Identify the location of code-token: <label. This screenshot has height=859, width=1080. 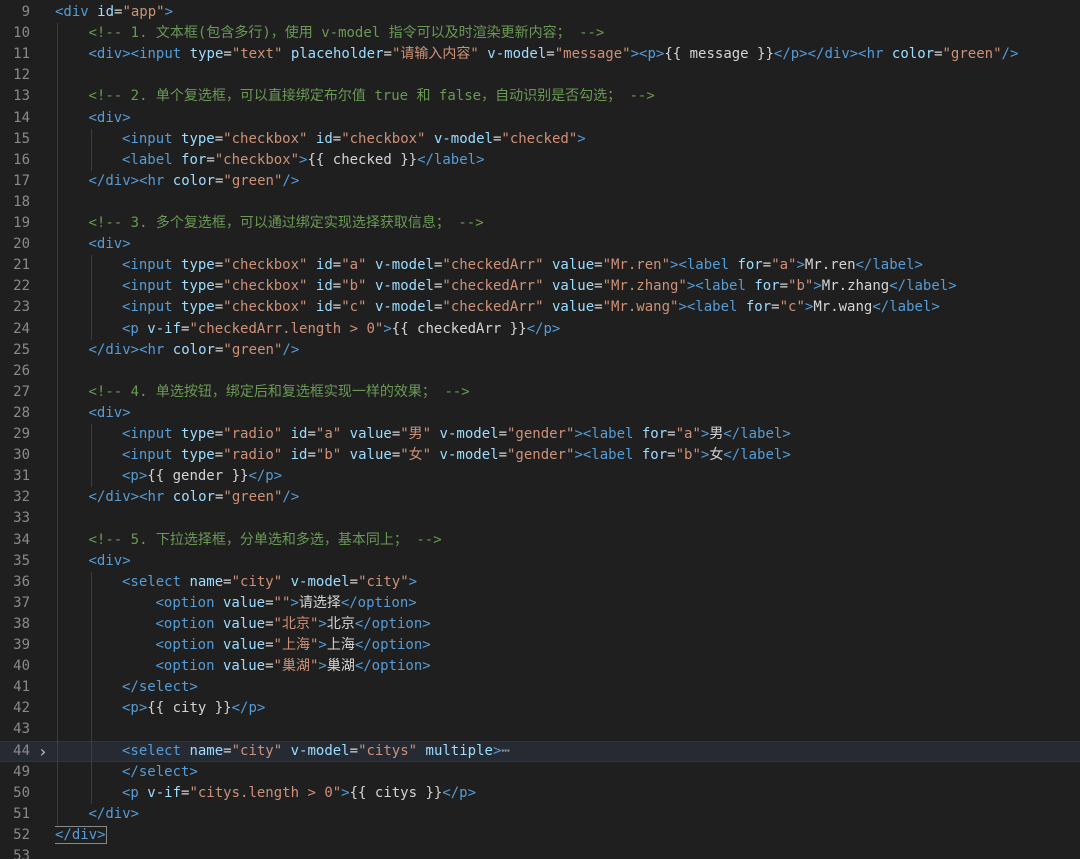
(152, 159).